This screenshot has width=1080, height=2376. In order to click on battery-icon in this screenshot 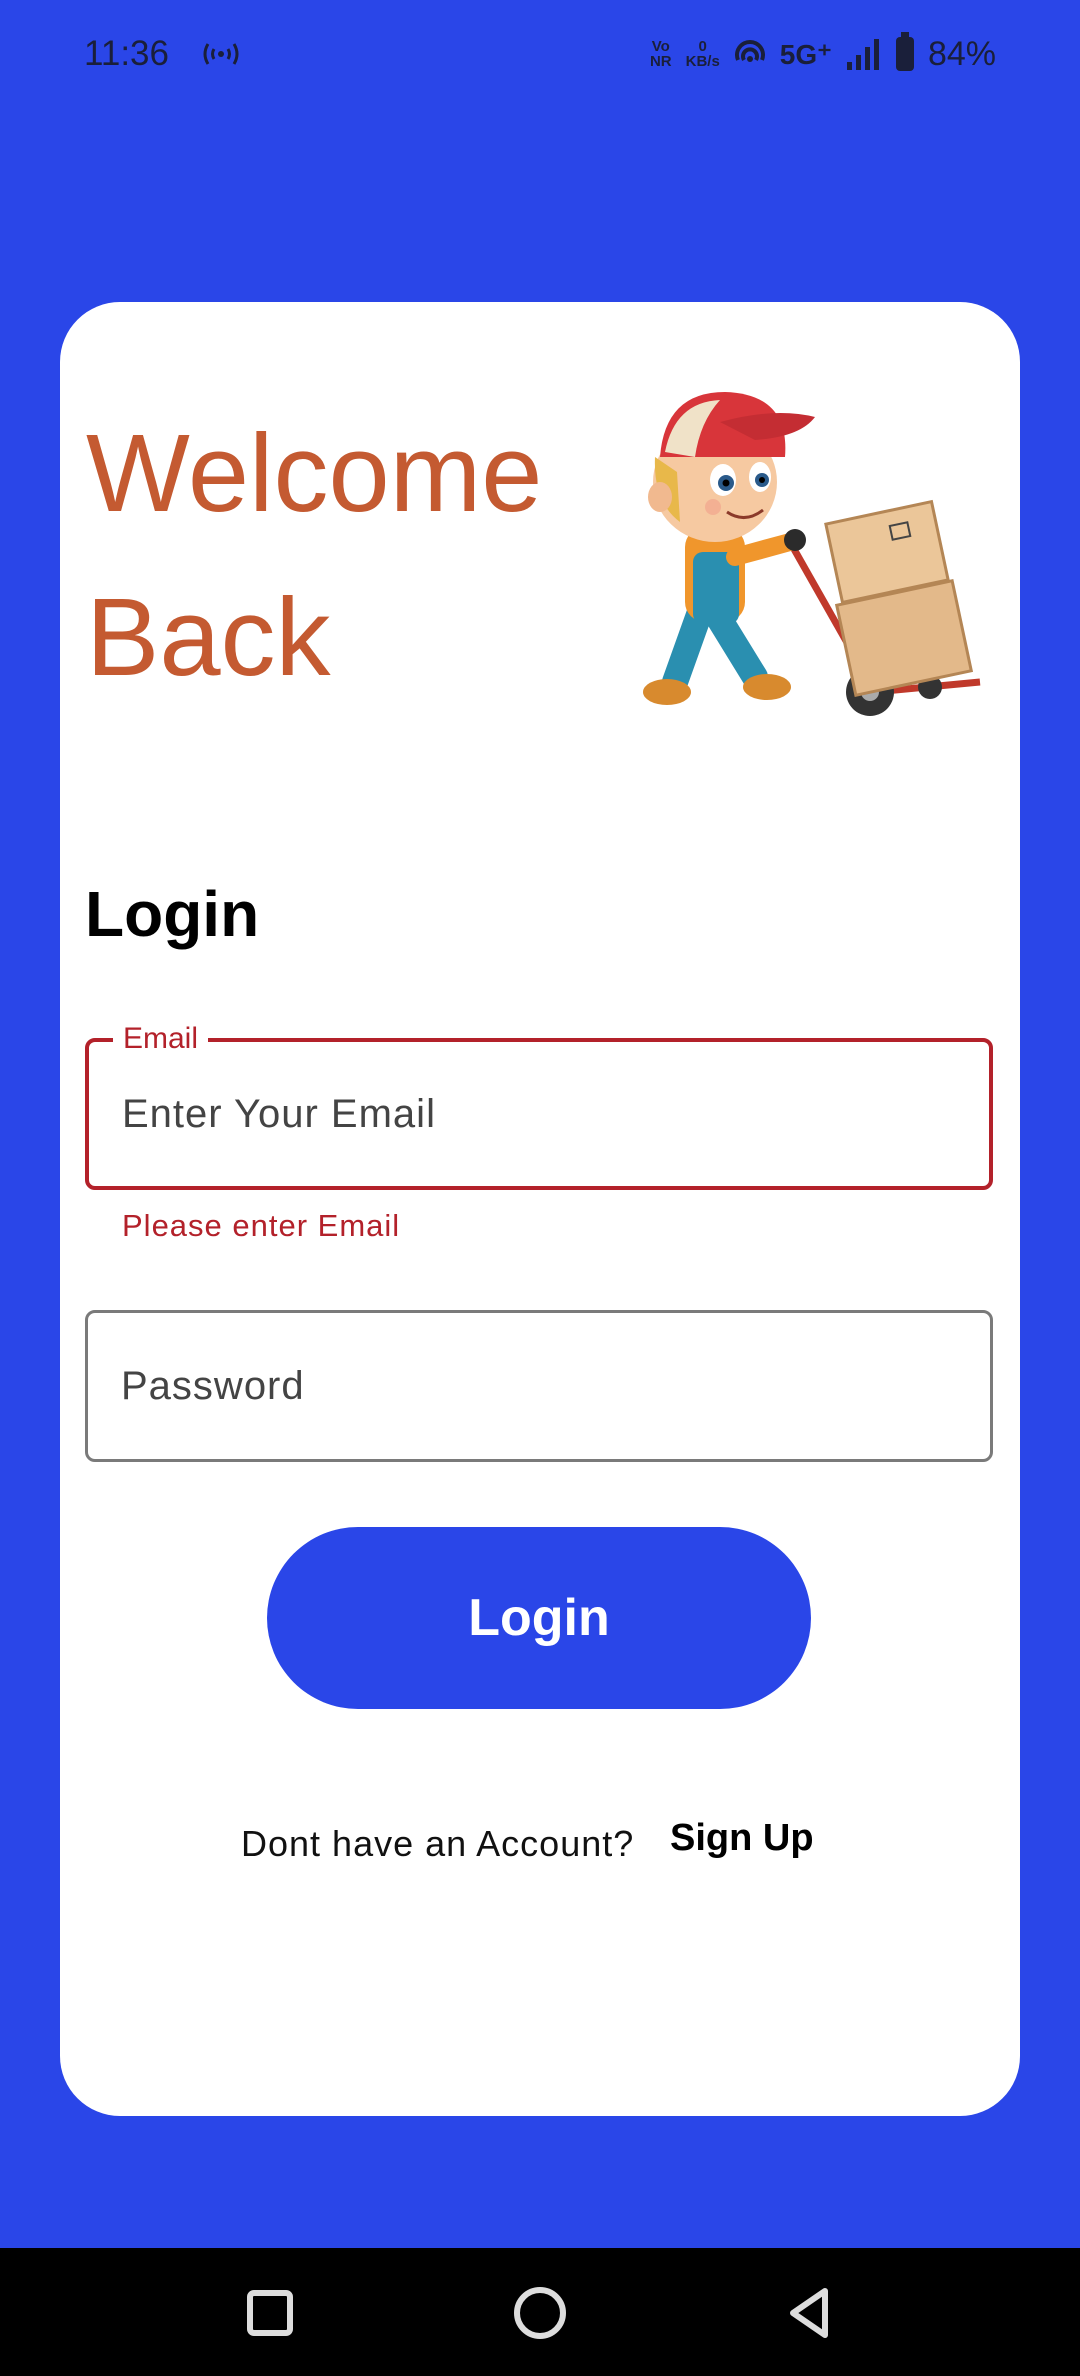, I will do `click(904, 51)`.